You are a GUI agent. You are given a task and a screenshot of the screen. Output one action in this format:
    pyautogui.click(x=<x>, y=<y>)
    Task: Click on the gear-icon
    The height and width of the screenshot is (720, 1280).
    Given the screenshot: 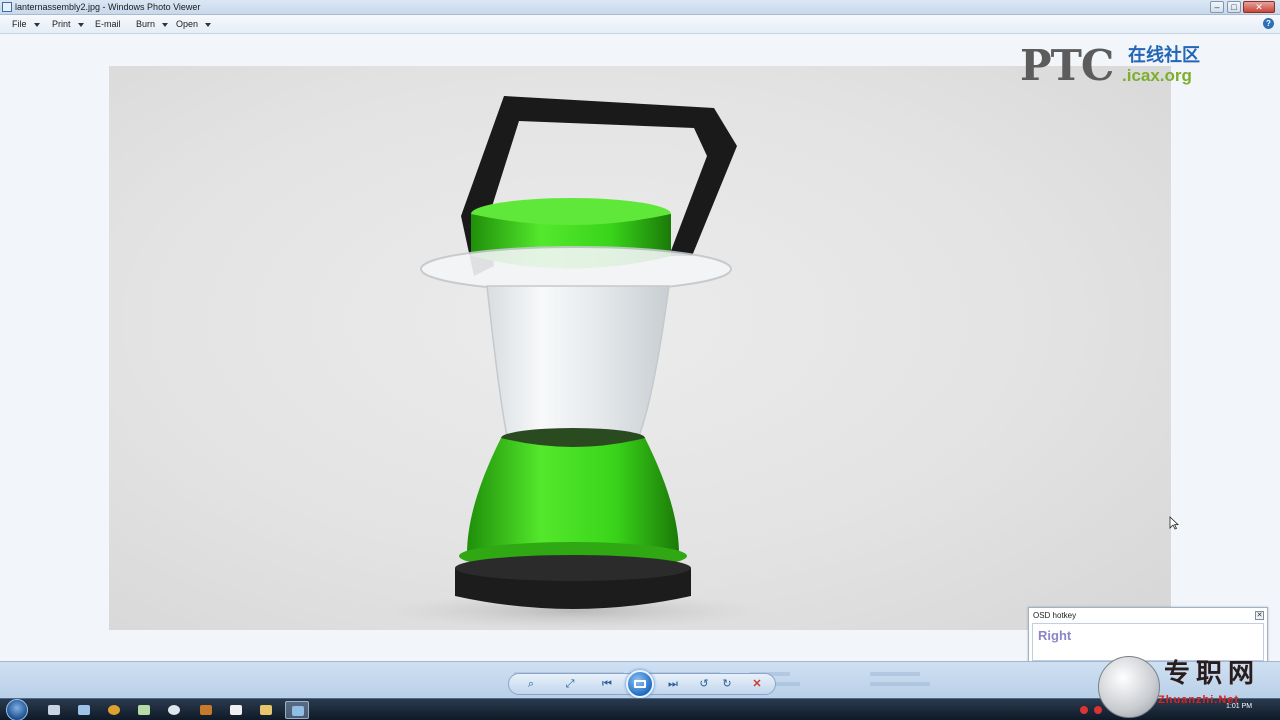 What is the action you would take?
    pyautogui.click(x=174, y=710)
    